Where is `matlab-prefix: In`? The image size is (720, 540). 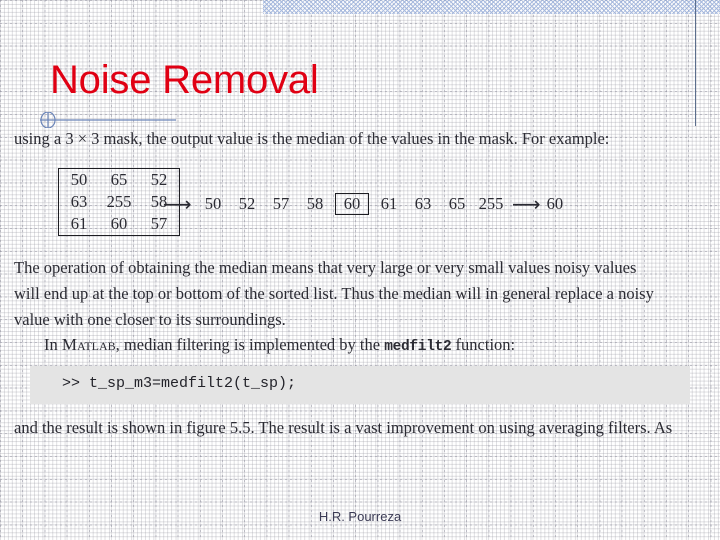 matlab-prefix: In is located at coordinates (53, 344).